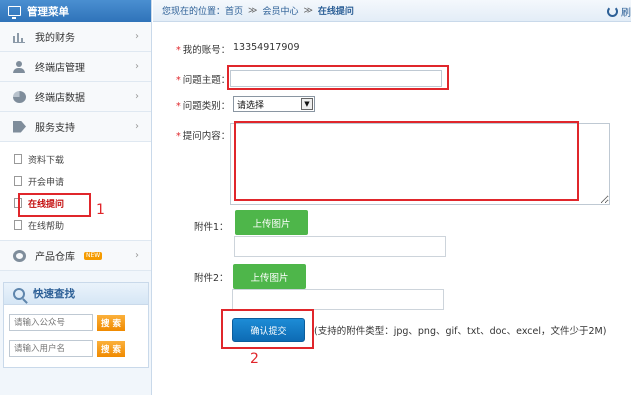 This screenshot has width=631, height=395. Describe the element at coordinates (46, 182) in the screenshot. I see `submenu-item-label: 开会申请` at that location.